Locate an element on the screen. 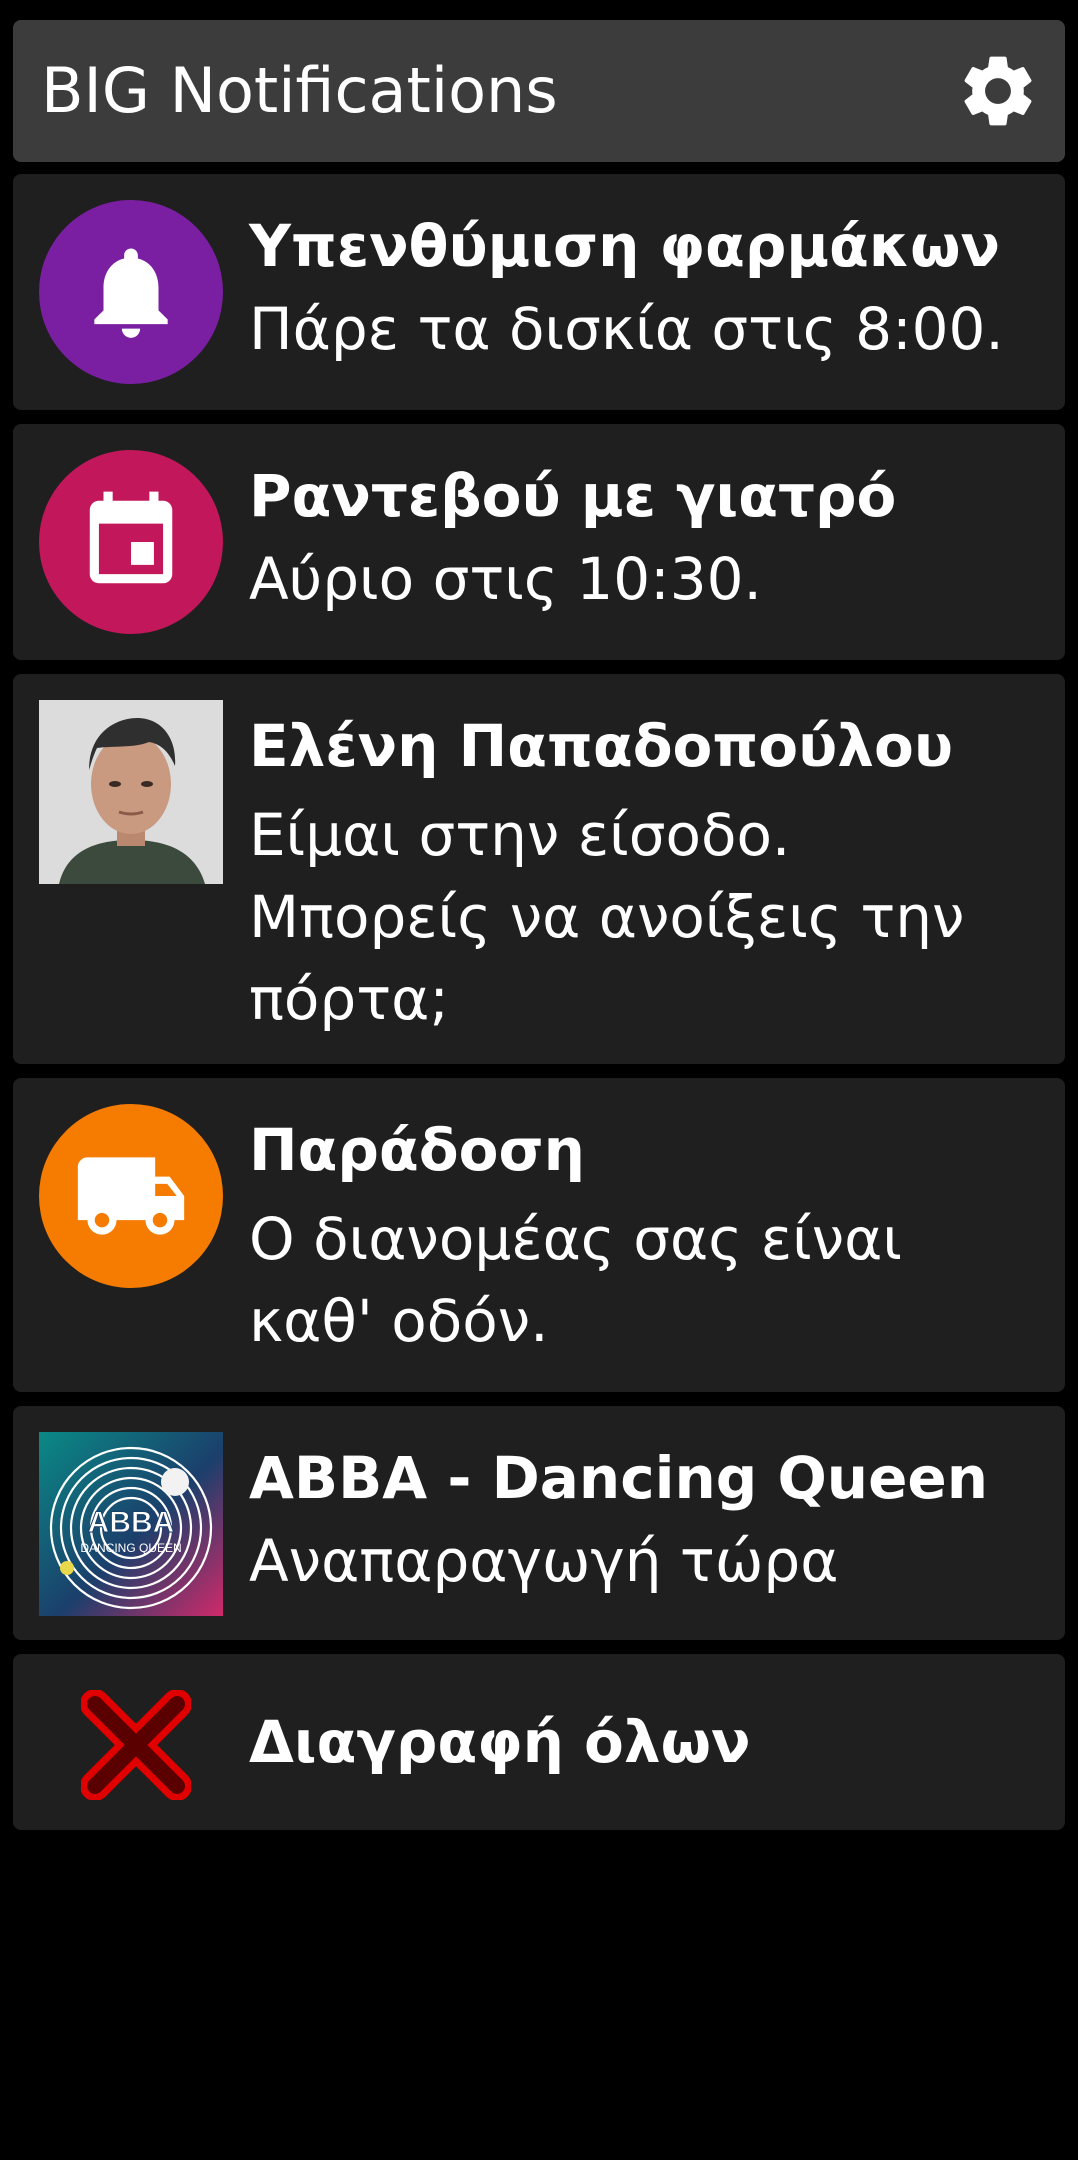  close-icon is located at coordinates (136, 1745).